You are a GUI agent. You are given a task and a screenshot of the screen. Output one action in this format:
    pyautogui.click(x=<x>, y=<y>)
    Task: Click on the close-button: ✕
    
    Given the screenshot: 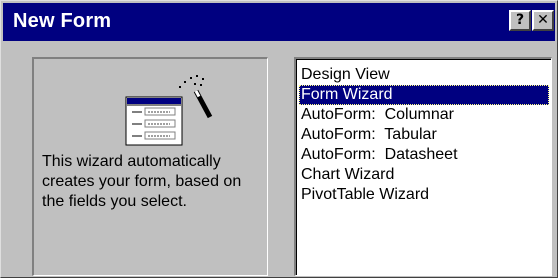 What is the action you would take?
    pyautogui.click(x=543, y=20)
    